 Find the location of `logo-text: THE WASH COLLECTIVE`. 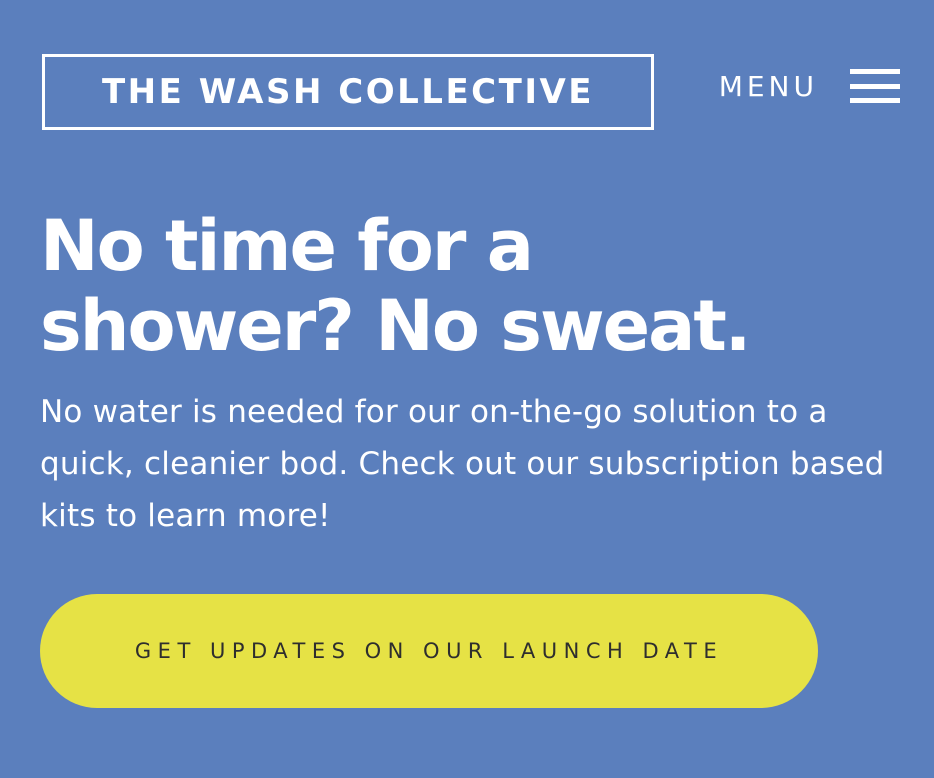

logo-text: THE WASH COLLECTIVE is located at coordinates (348, 92).